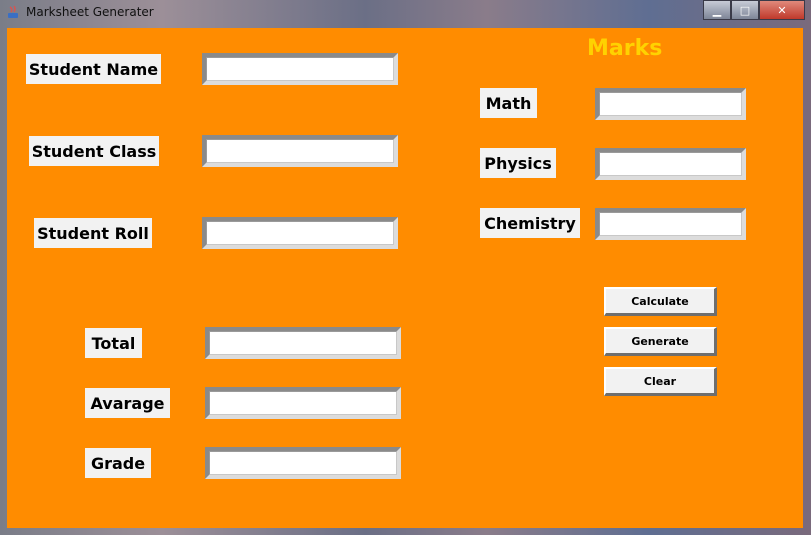 The width and height of the screenshot is (811, 535). I want to click on student-class-label: Student Class, so click(94, 151).